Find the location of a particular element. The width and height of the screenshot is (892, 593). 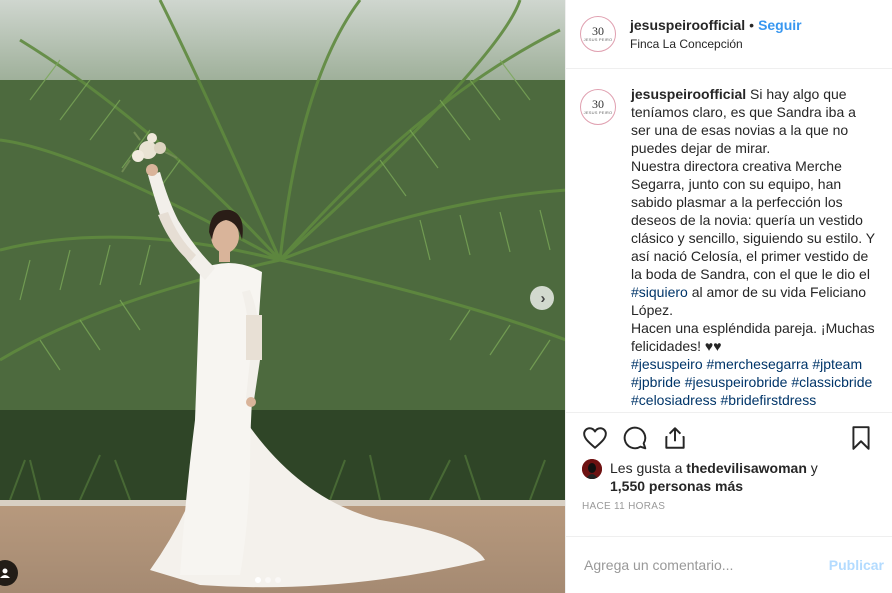

likes-joiner: y is located at coordinates (814, 468).